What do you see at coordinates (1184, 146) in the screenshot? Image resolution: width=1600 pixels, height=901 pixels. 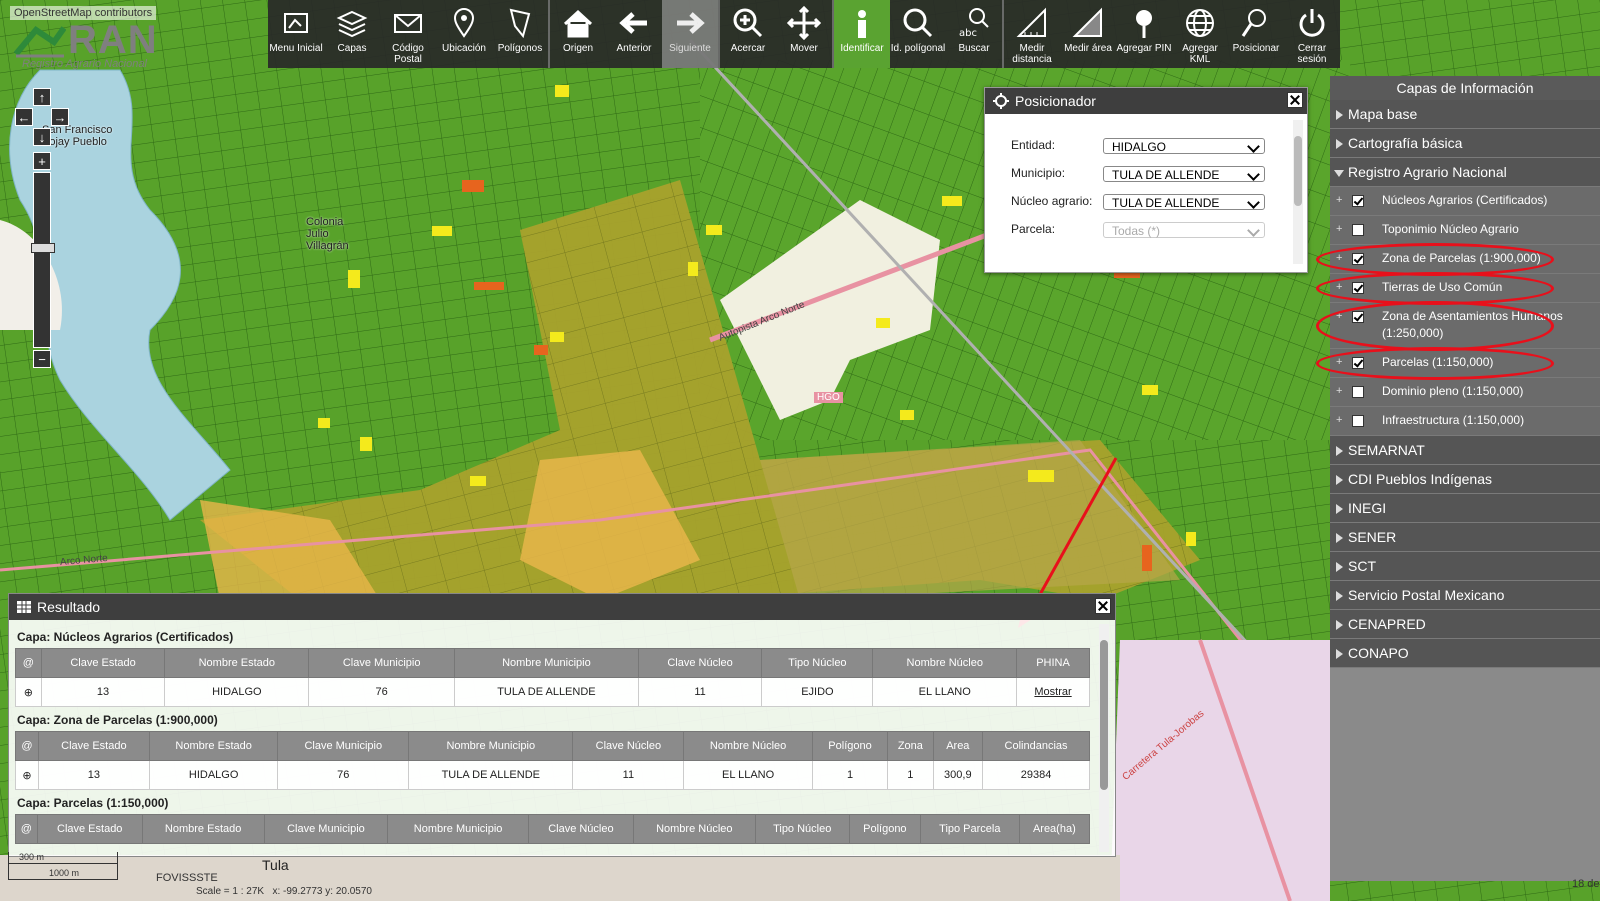 I see `positioner-select-0: HIDALGO` at bounding box center [1184, 146].